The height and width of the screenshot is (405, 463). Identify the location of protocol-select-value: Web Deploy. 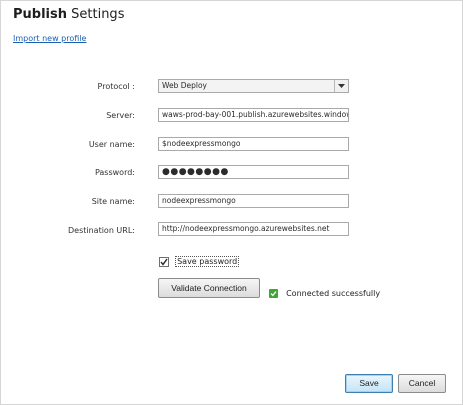
(184, 85).